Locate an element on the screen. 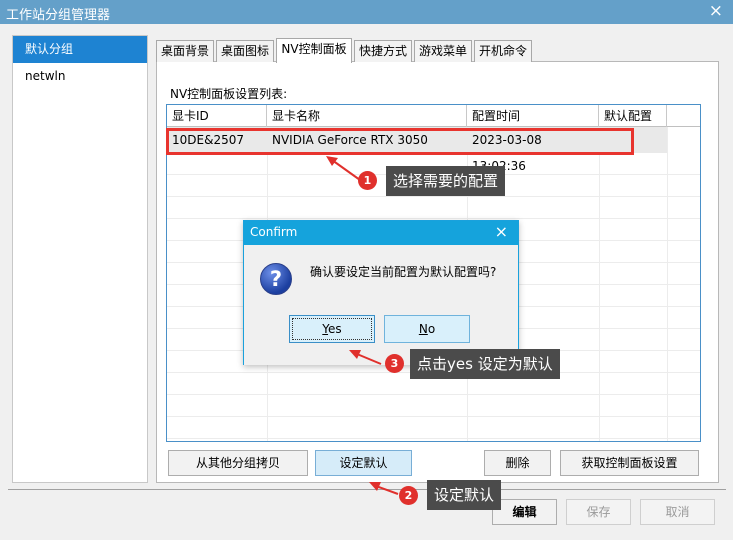 The width and height of the screenshot is (733, 540). dialog-close-icon: × is located at coordinates (501, 231).